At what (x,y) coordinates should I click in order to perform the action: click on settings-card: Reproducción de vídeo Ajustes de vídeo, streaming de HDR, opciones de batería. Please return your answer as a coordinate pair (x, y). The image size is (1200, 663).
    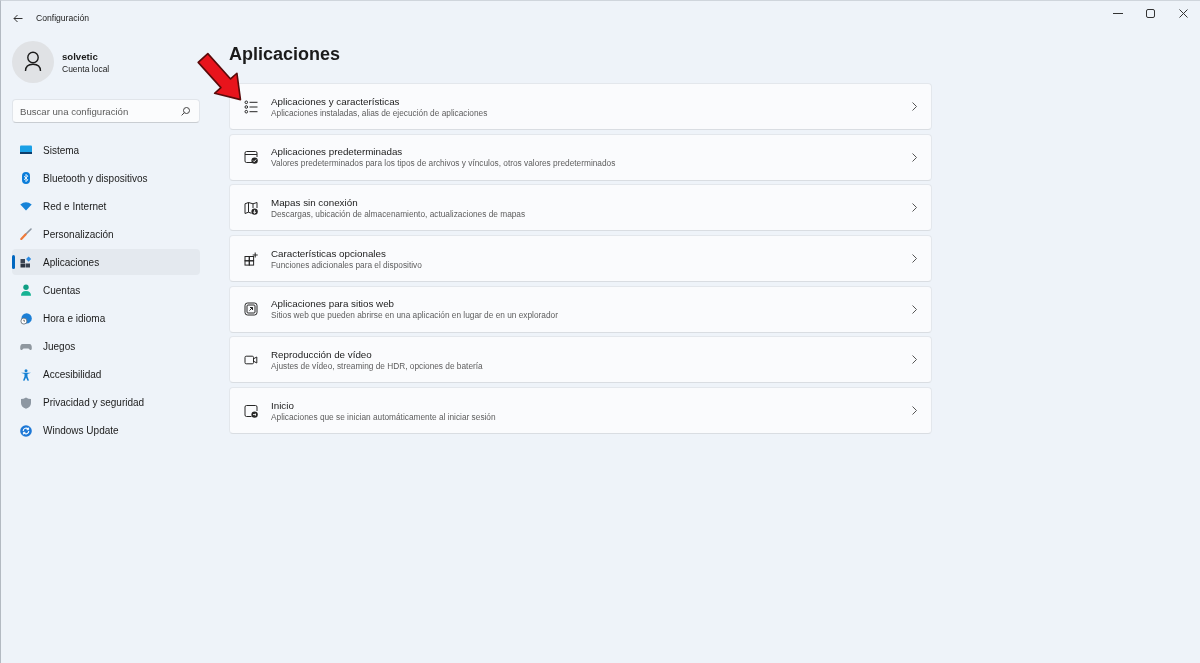
    Looking at the image, I should click on (580, 360).